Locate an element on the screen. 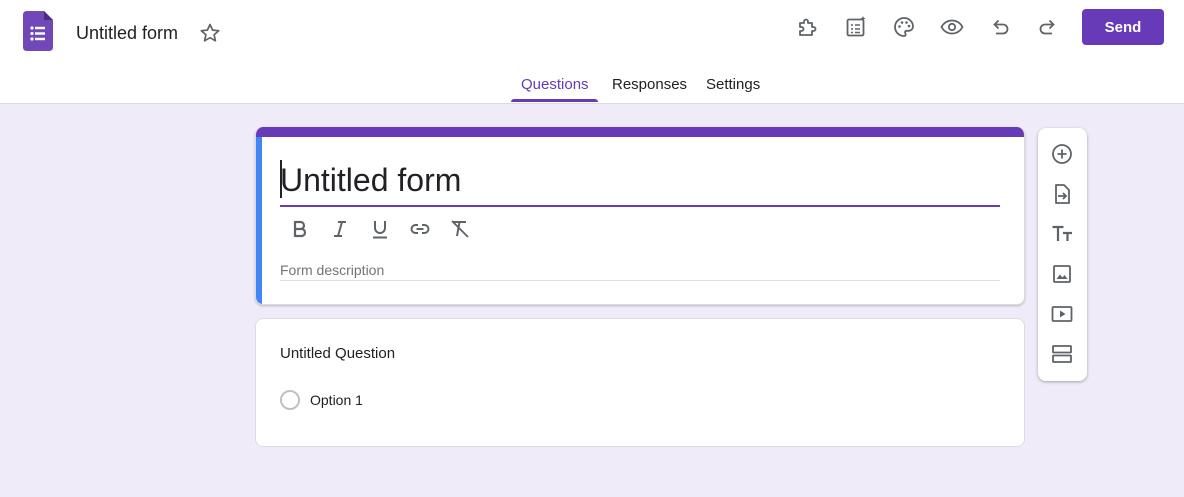 This screenshot has height=497, width=1184. add-question-icon is located at coordinates (1062, 154).